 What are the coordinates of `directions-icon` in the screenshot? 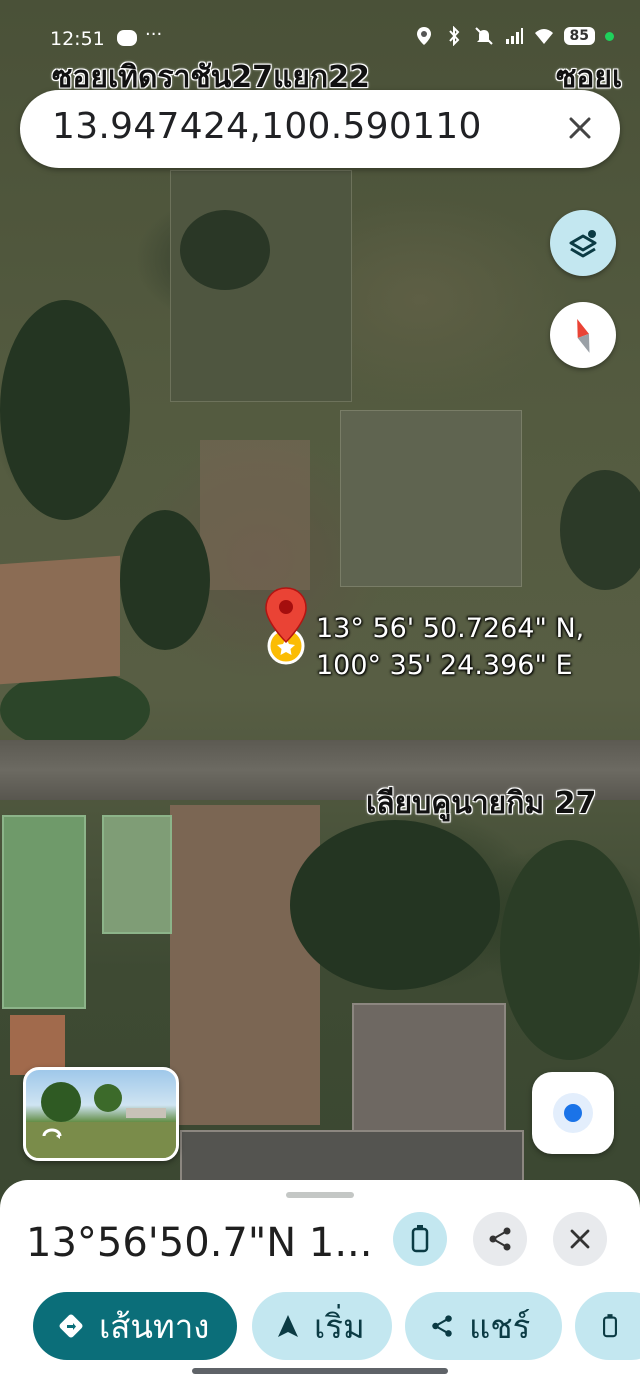 It's located at (71, 1326).